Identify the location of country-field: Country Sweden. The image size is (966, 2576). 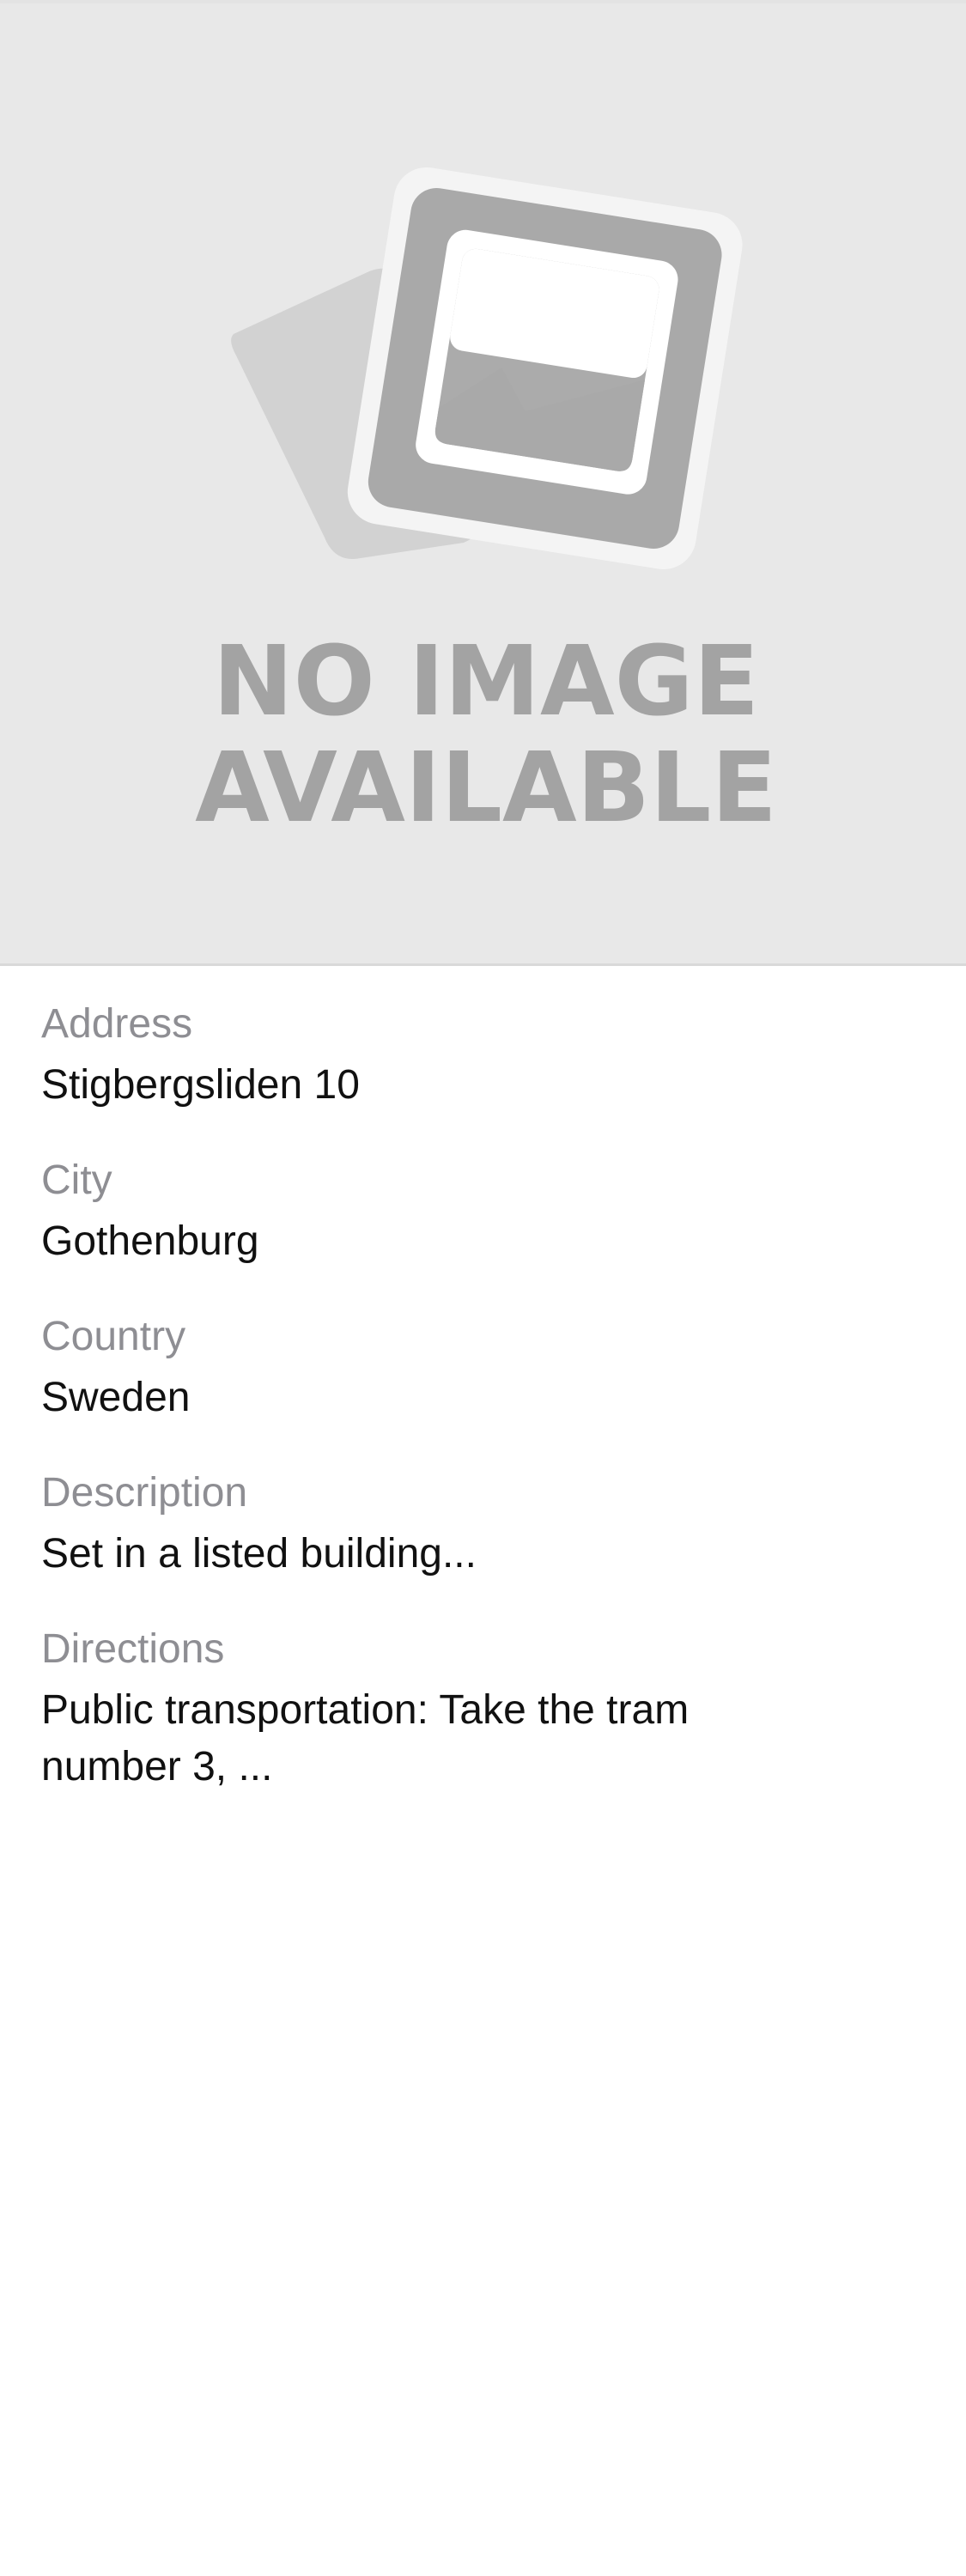
(483, 1369).